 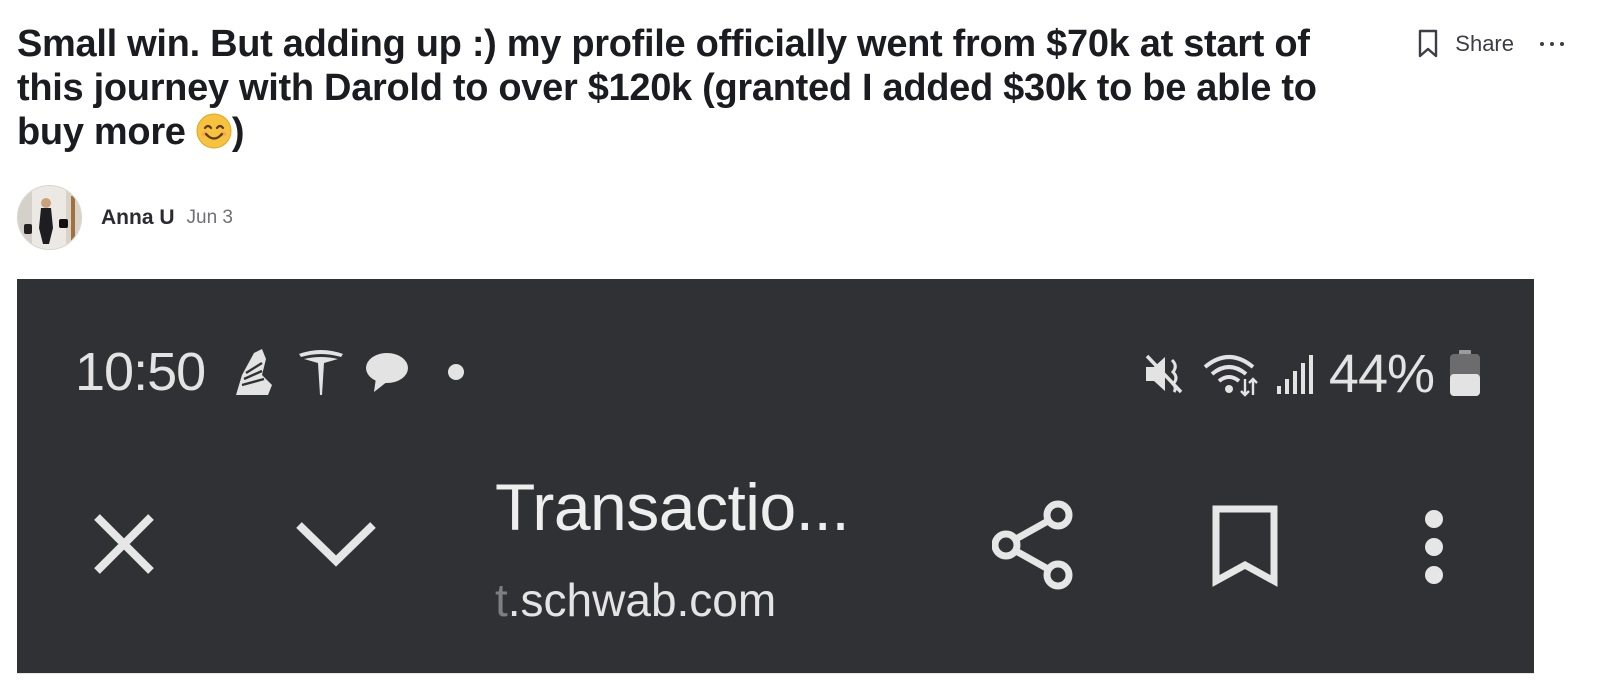 What do you see at coordinates (138, 218) in the screenshot?
I see `author-name: Anna U` at bounding box center [138, 218].